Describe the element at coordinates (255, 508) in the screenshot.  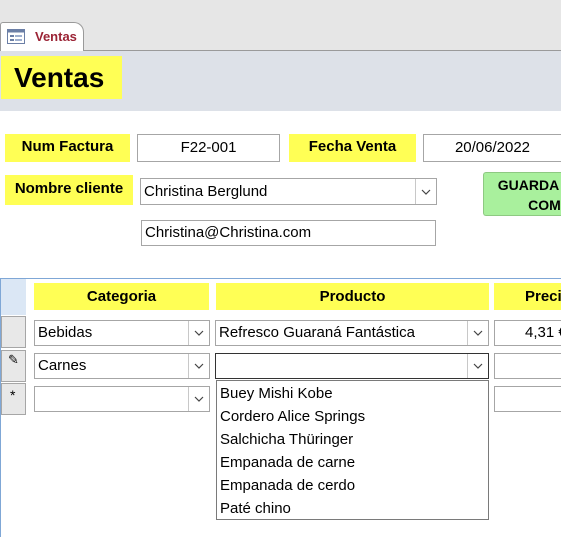
I see `dropdown-option: Paté chino` at that location.